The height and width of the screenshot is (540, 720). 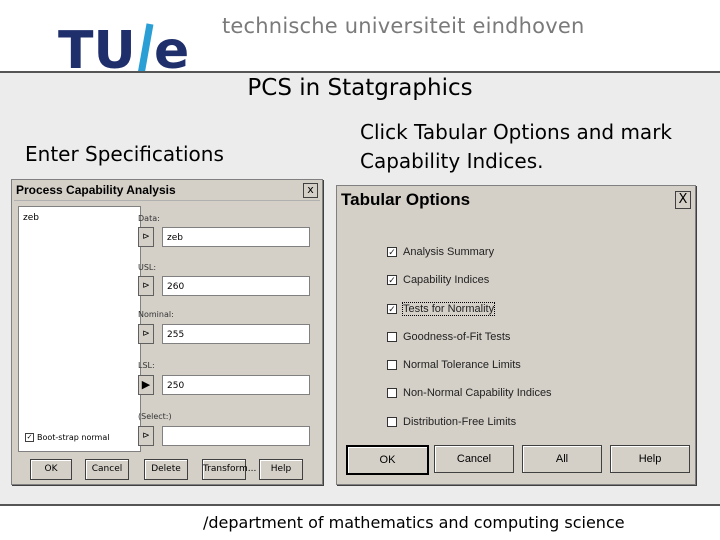 What do you see at coordinates (29, 437) in the screenshot?
I see `bootstrap-checkbox: ✓` at bounding box center [29, 437].